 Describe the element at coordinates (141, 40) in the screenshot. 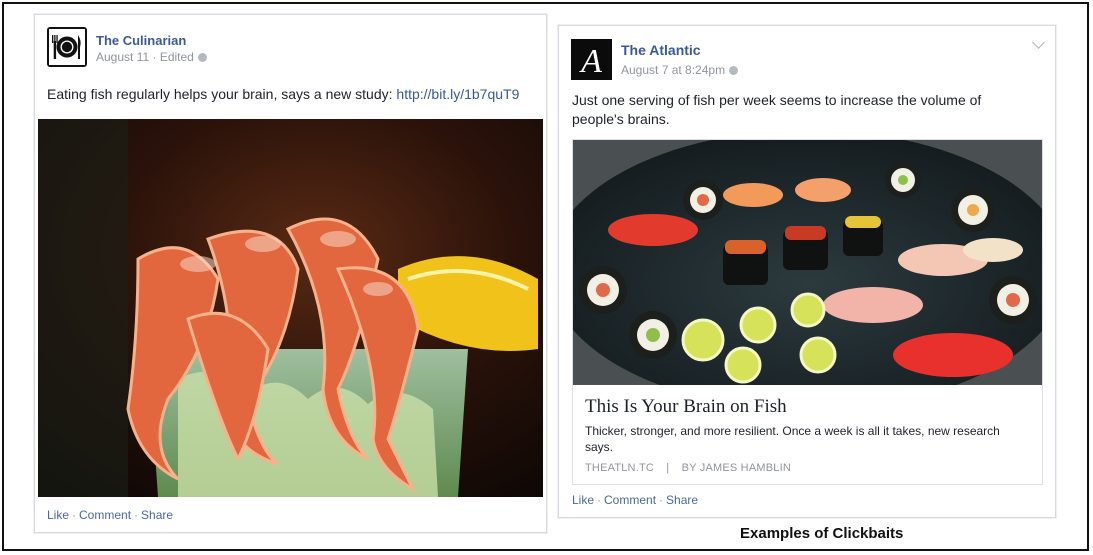

I see `page-name: The Culinarian` at that location.